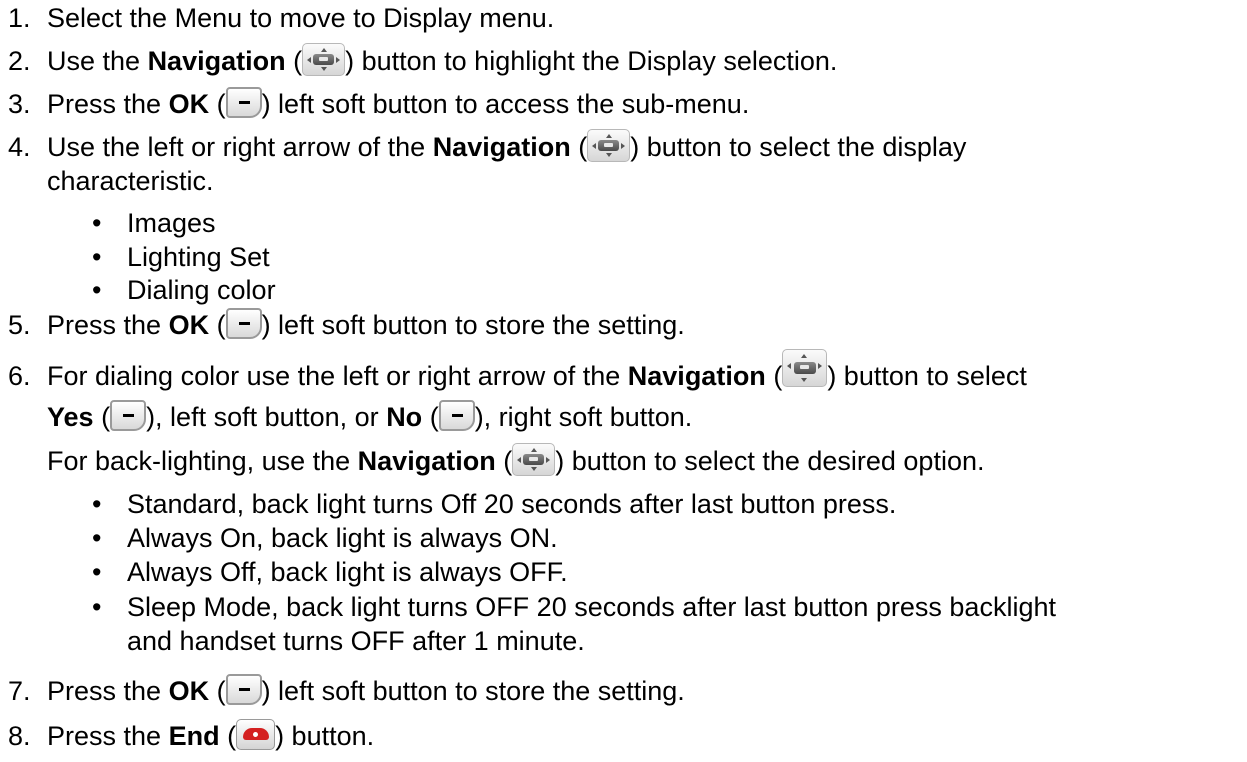 The image size is (1247, 762). What do you see at coordinates (240, 147) in the screenshot?
I see `step-text-part: Use the left or right arrow of the` at bounding box center [240, 147].